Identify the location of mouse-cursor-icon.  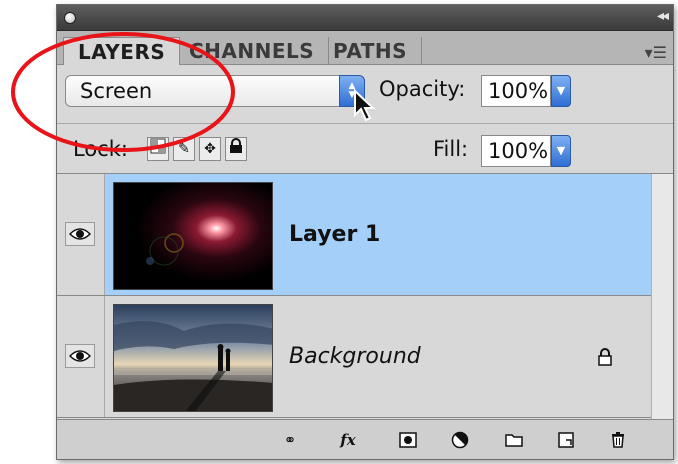
(365, 105).